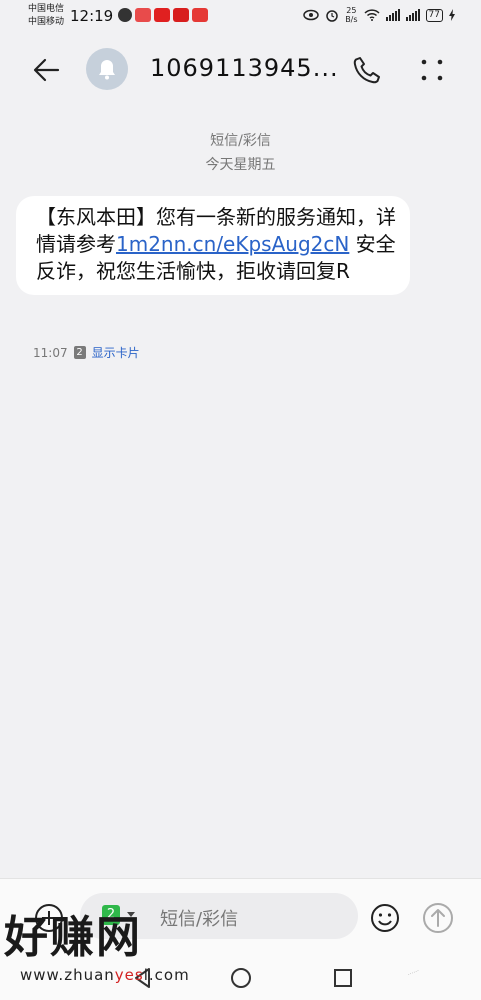  I want to click on signal-1-icon, so click(392, 15).